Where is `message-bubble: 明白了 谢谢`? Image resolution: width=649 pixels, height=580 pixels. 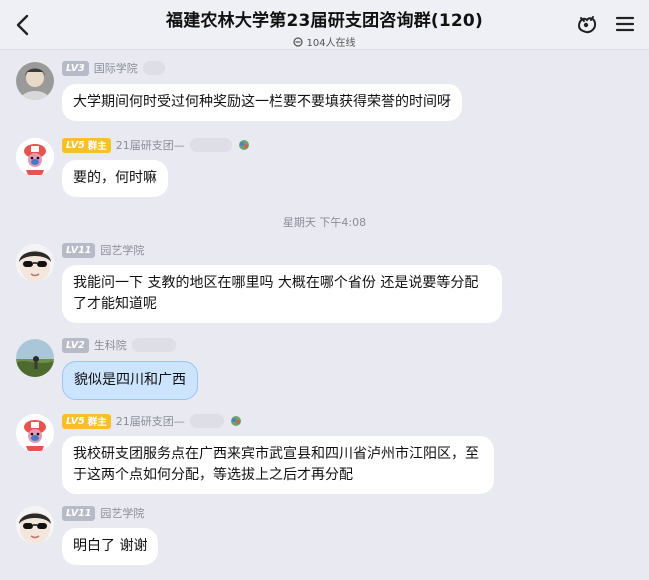
message-bubble: 明白了 谢谢 is located at coordinates (110, 546).